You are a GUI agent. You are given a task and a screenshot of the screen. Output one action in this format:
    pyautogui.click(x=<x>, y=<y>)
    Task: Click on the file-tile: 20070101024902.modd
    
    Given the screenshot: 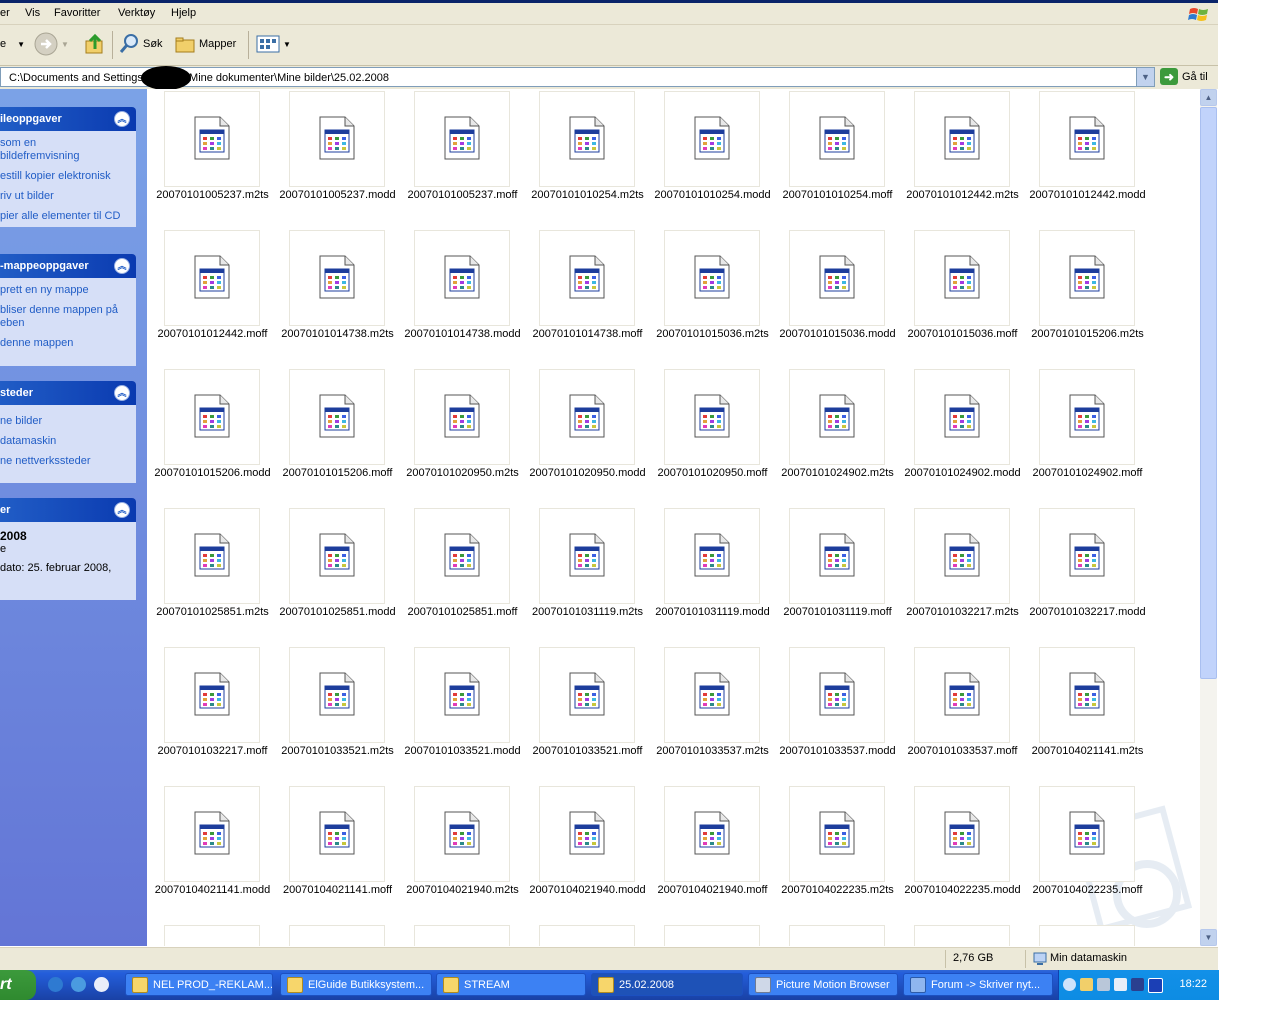 What is the action you would take?
    pyautogui.click(x=962, y=436)
    